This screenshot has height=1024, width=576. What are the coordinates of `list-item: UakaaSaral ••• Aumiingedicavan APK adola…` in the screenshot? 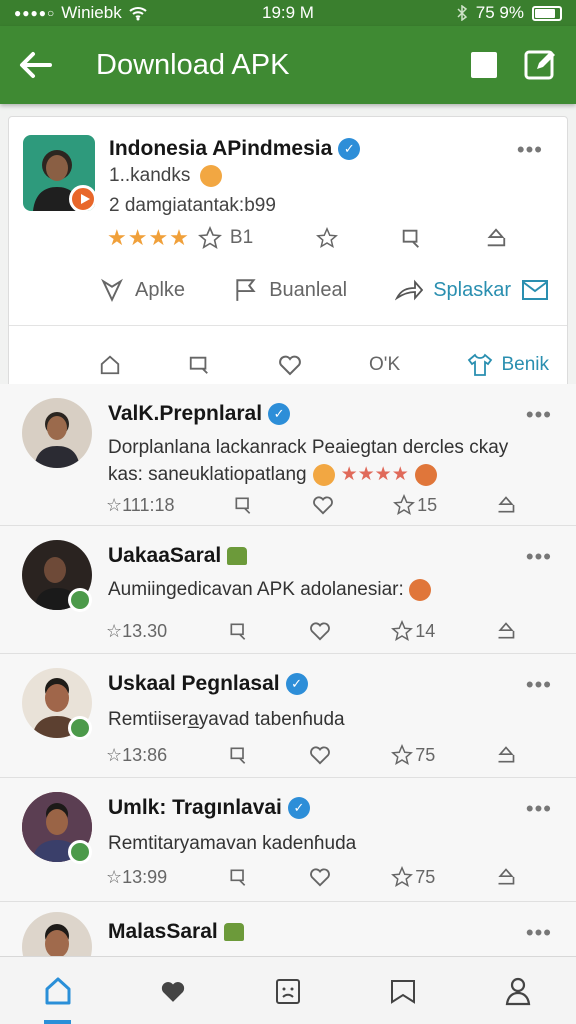 It's located at (288, 590).